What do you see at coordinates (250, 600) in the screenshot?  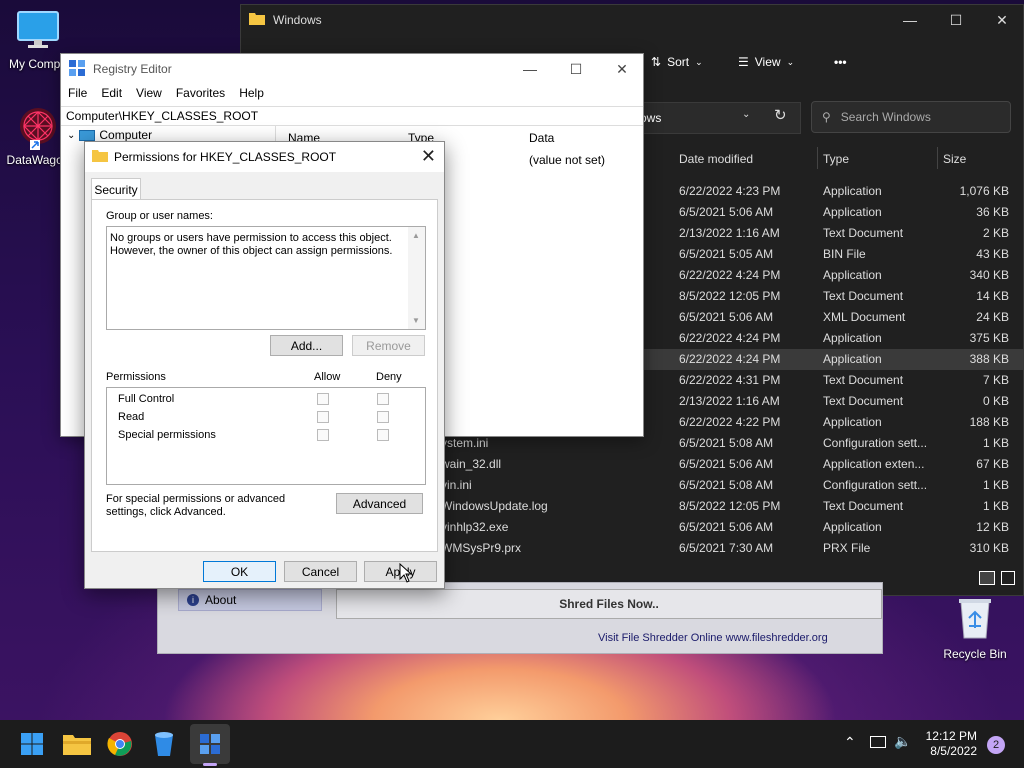 I see `about-button: i About` at bounding box center [250, 600].